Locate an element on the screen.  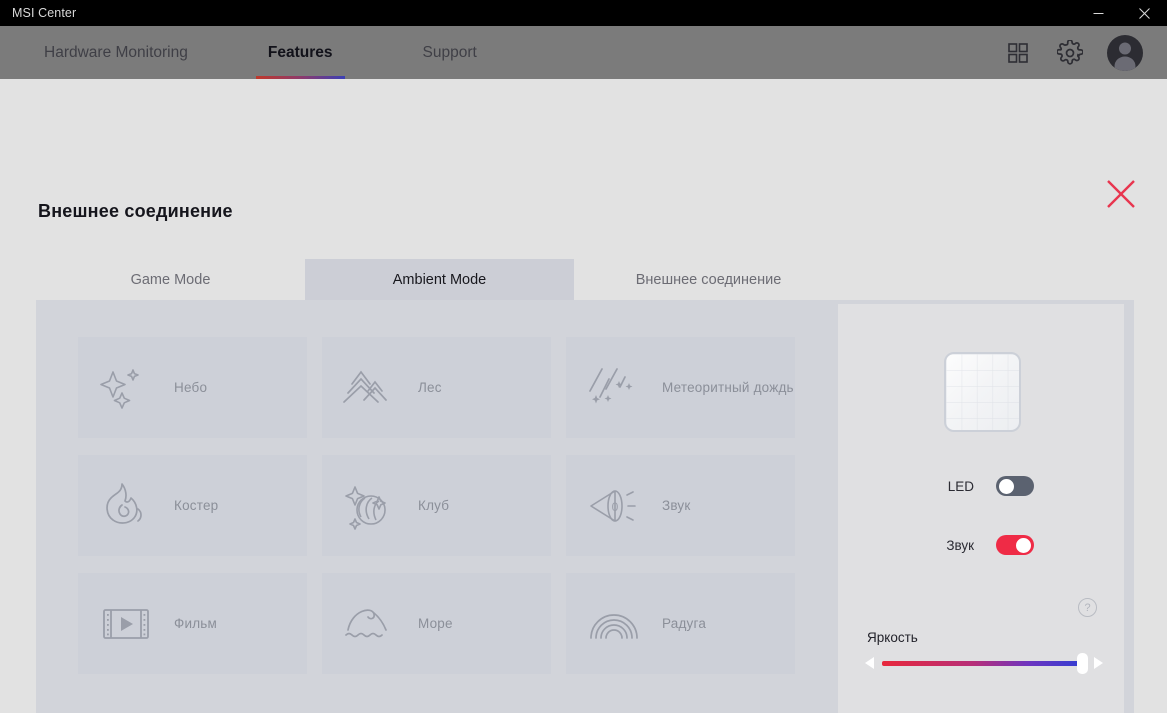
effect-card-label: Звук is located at coordinates (676, 505).